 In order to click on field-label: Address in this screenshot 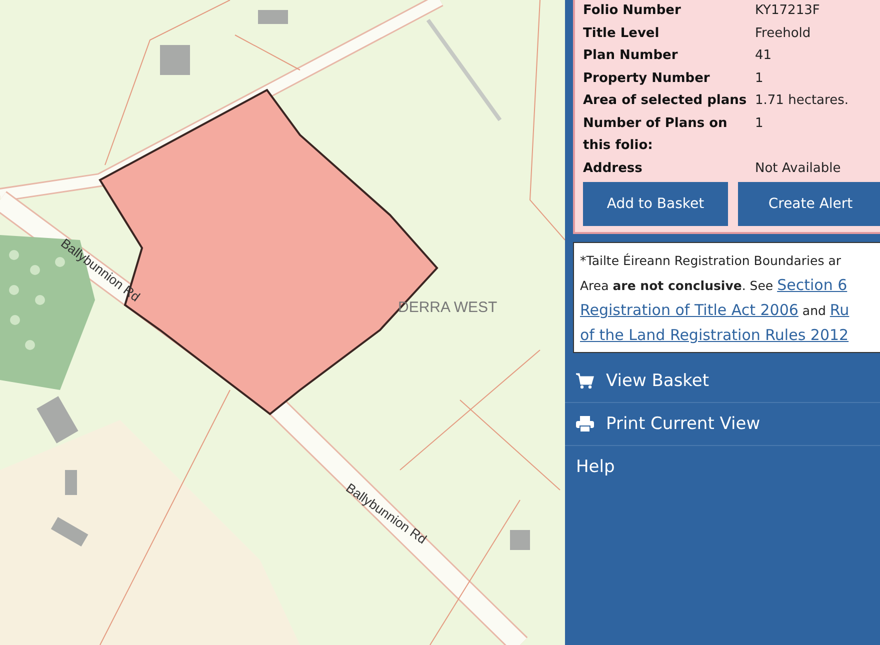, I will do `click(613, 169)`.